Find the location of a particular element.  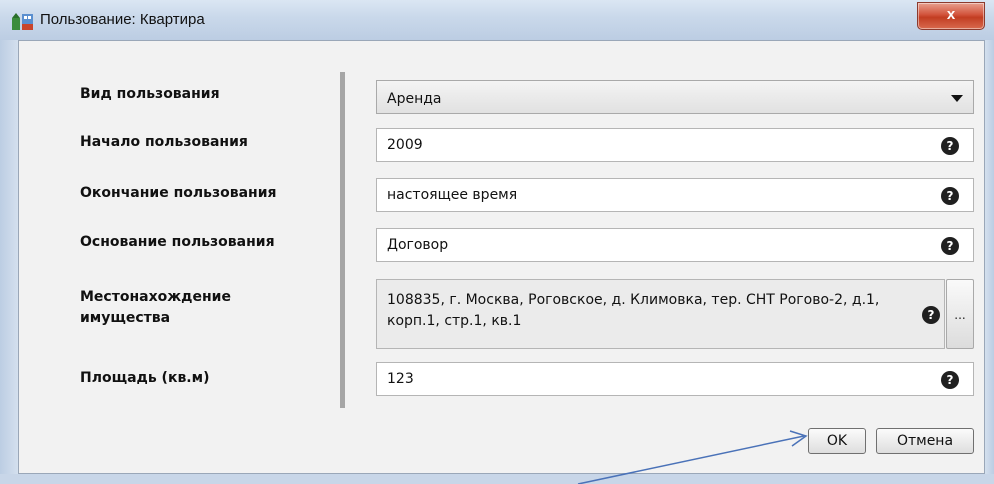

start-field: 2009 ? is located at coordinates (675, 145).